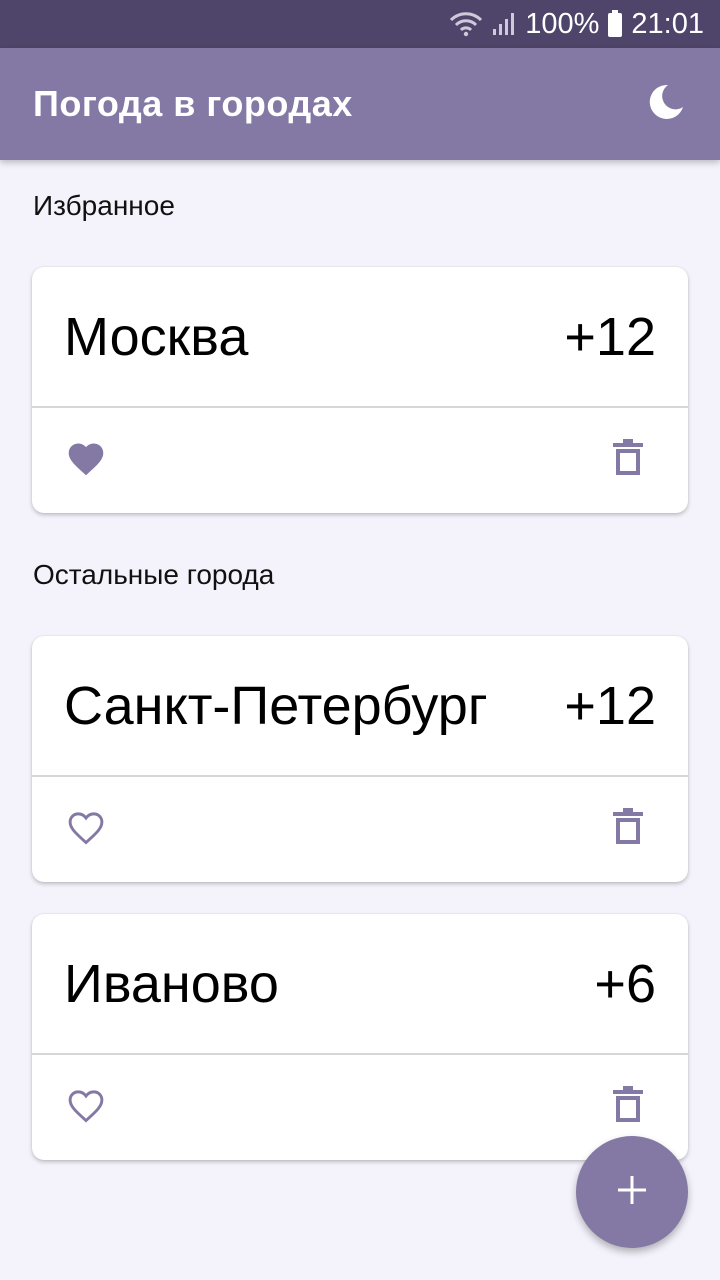  I want to click on clock: 21:01, so click(667, 23).